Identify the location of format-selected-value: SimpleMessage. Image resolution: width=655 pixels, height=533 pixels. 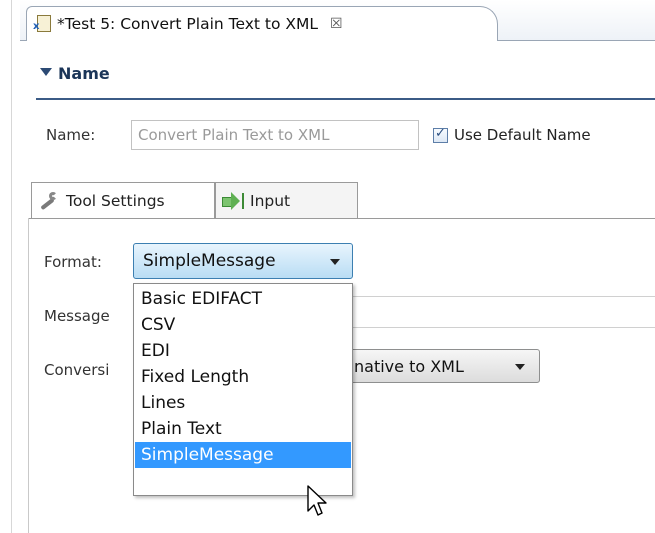
(209, 261).